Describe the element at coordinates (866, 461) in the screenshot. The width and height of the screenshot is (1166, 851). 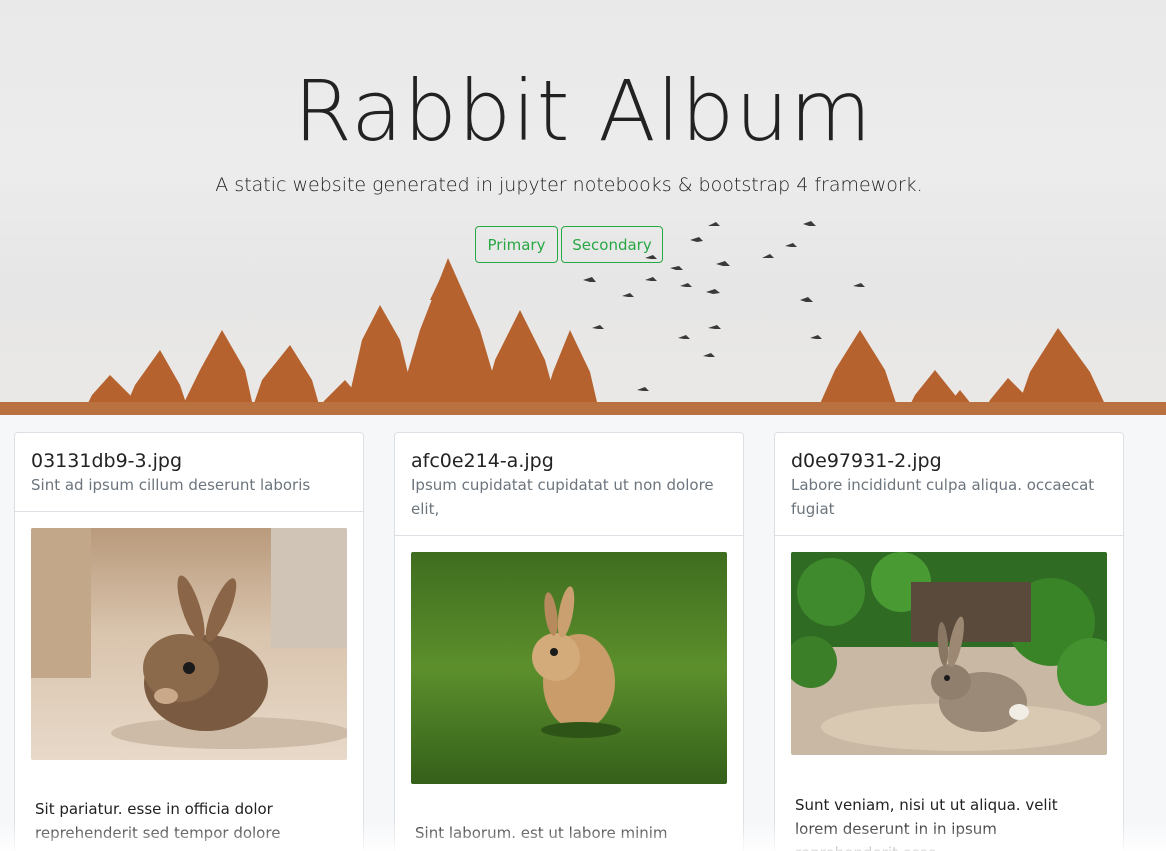
I see `card-title: d0e97931-2.jpg` at that location.